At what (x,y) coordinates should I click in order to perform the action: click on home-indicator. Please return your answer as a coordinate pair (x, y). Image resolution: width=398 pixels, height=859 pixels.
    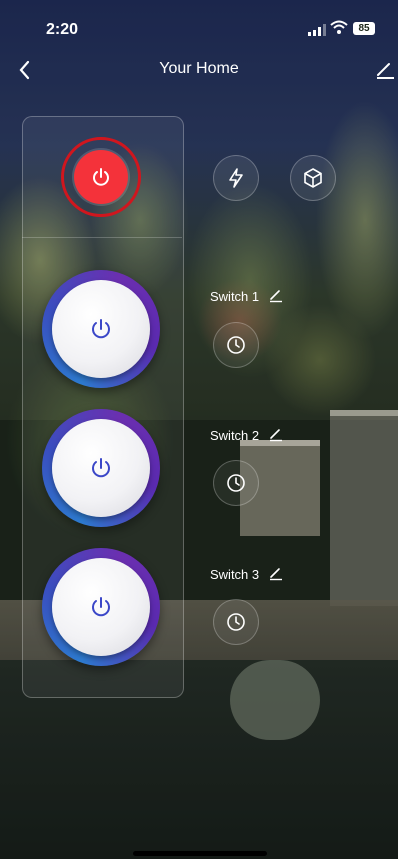
    Looking at the image, I should click on (200, 853).